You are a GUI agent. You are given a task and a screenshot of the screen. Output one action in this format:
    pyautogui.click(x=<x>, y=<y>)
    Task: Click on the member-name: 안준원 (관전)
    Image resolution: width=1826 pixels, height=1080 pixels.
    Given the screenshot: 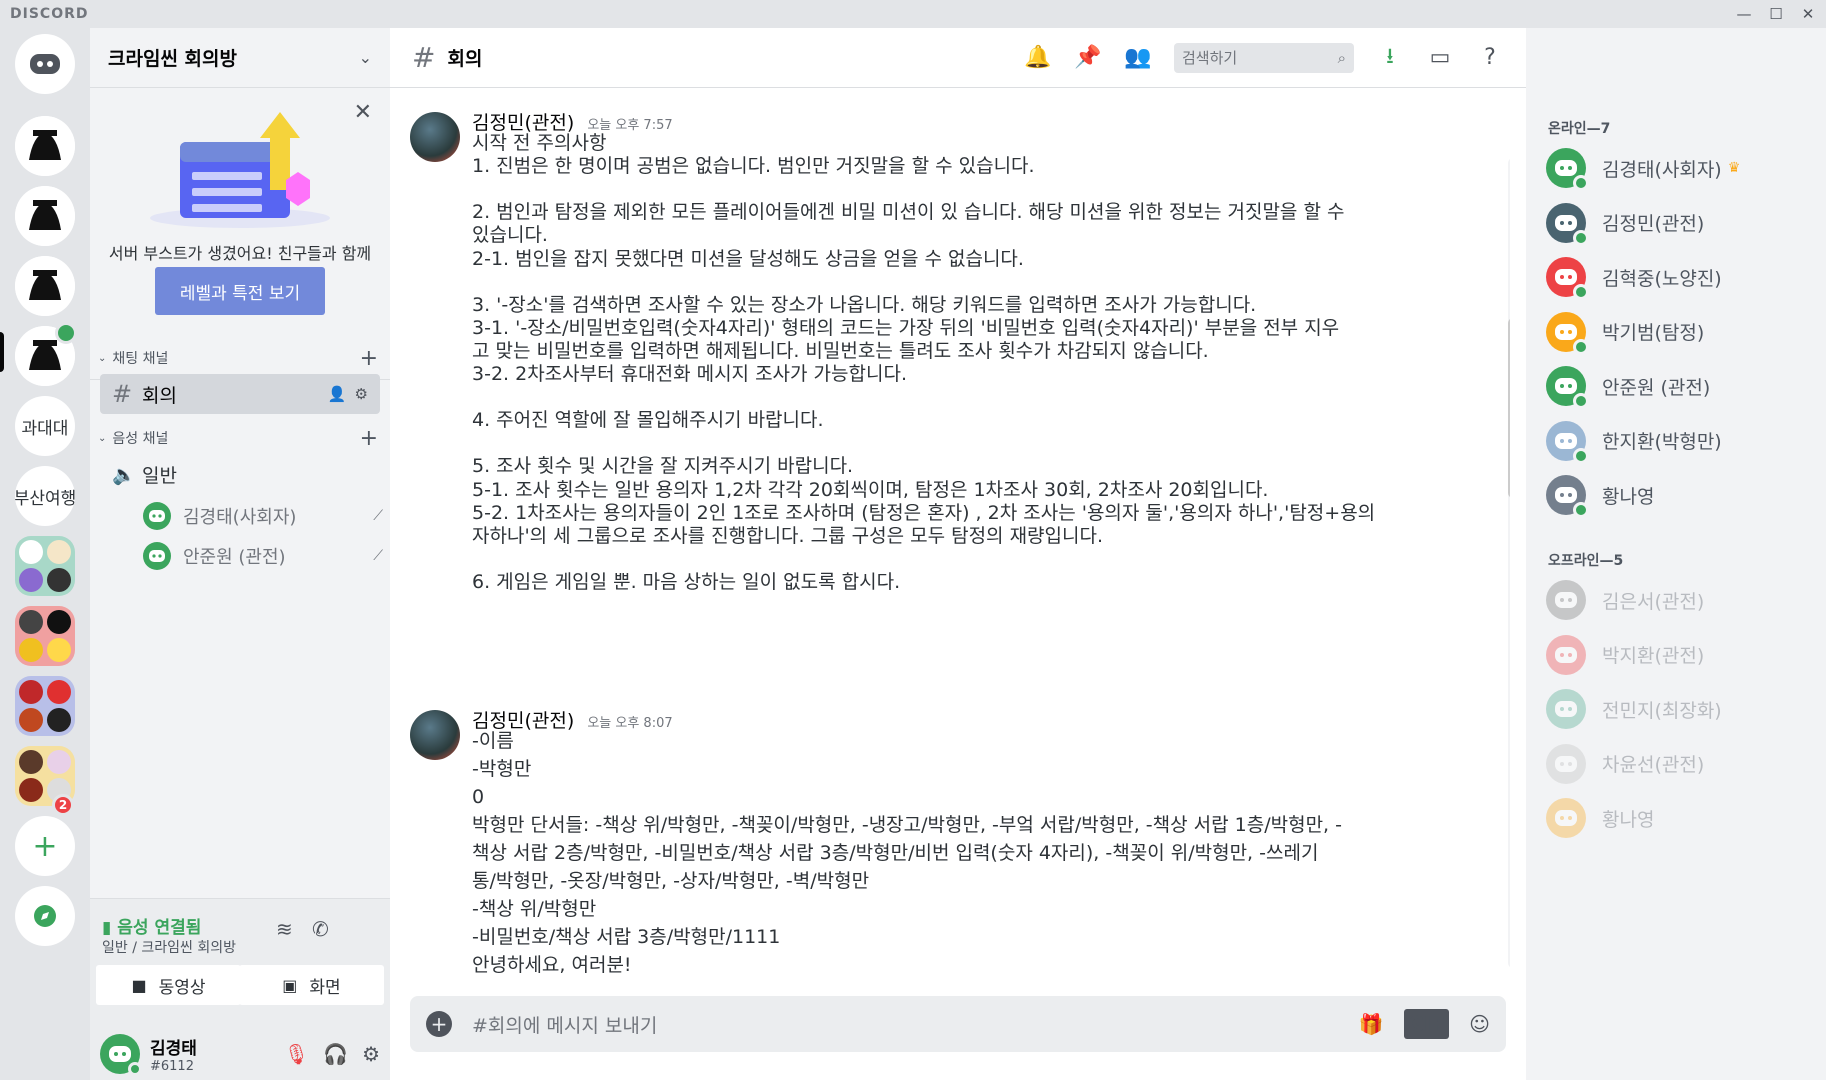 What is the action you would take?
    pyautogui.click(x=1656, y=387)
    